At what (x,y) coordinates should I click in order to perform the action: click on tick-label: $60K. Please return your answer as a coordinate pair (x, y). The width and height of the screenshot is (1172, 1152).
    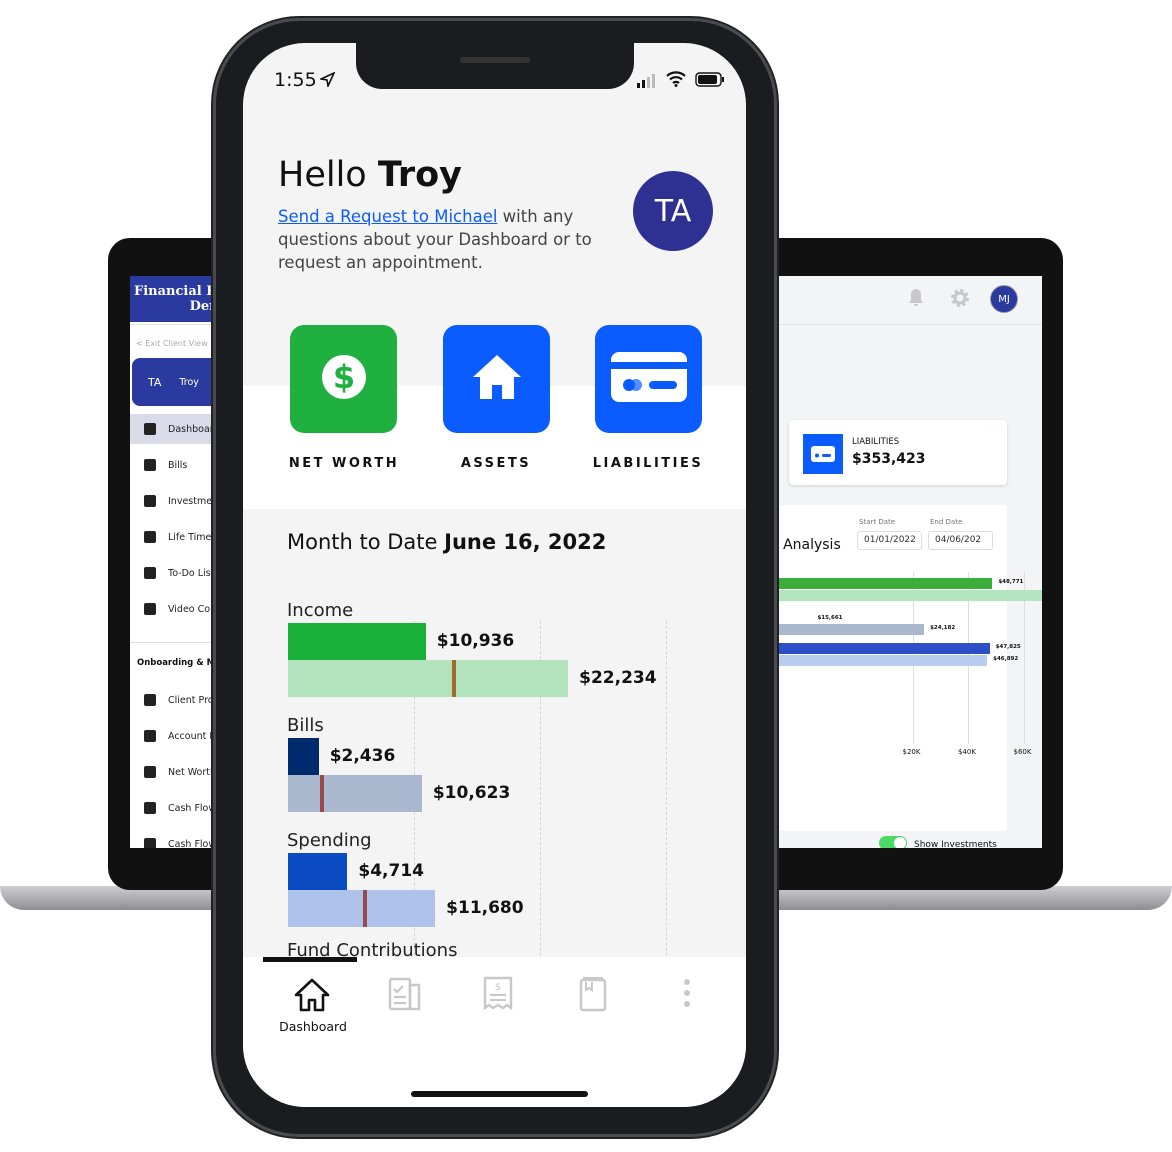
    Looking at the image, I should click on (1022, 752).